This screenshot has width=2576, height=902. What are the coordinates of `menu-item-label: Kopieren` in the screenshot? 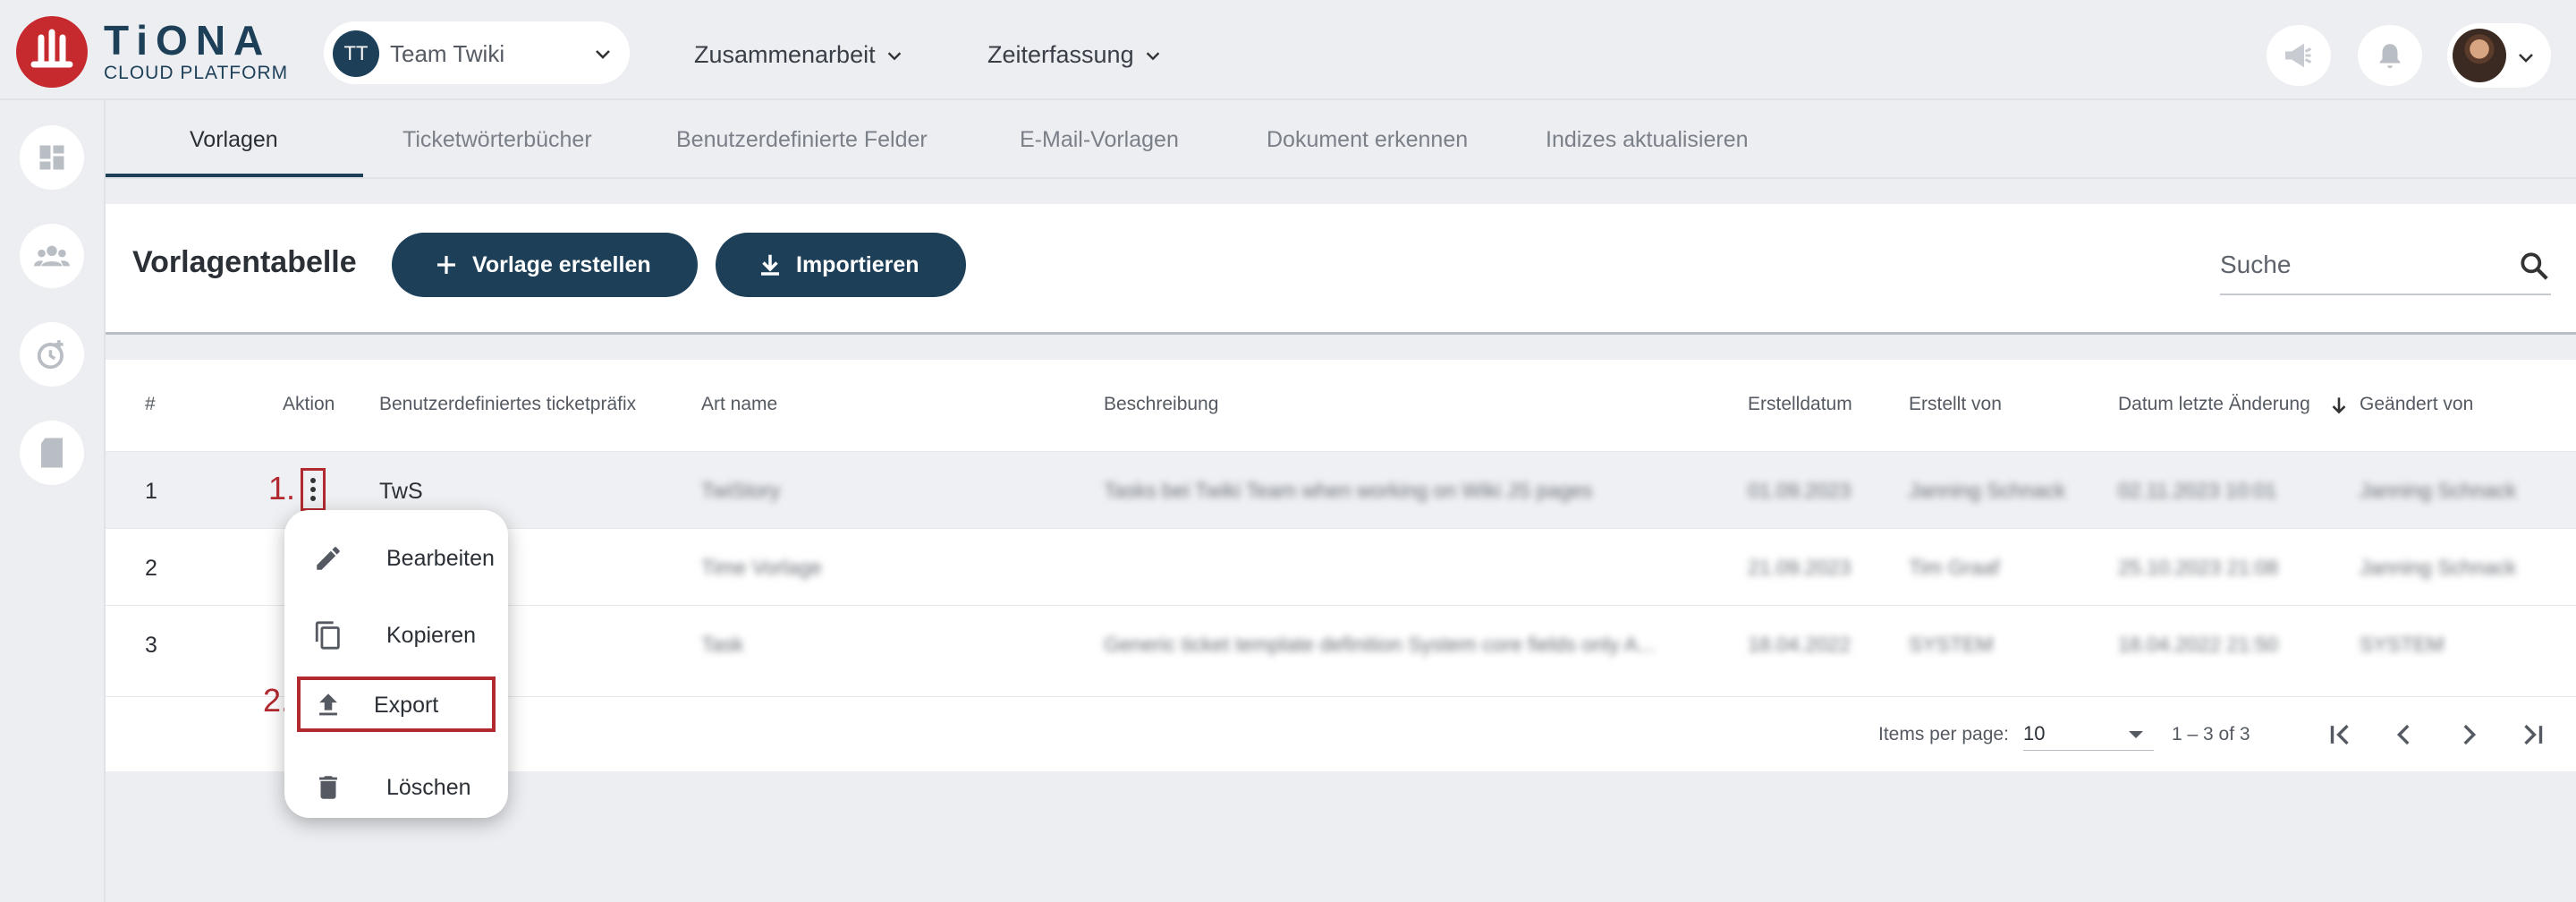 It's located at (431, 635).